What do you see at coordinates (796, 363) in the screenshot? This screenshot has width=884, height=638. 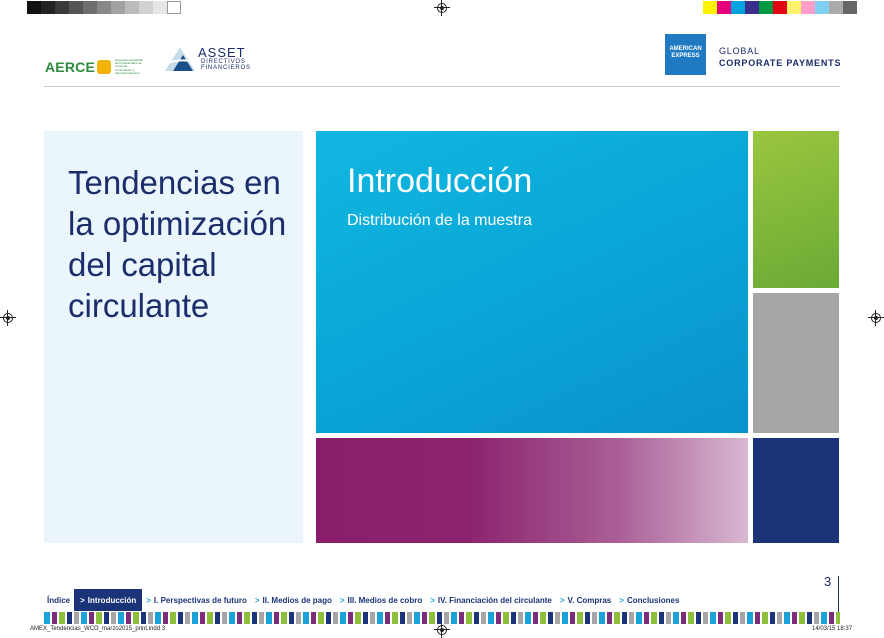 I see `gray-decor-panel` at bounding box center [796, 363].